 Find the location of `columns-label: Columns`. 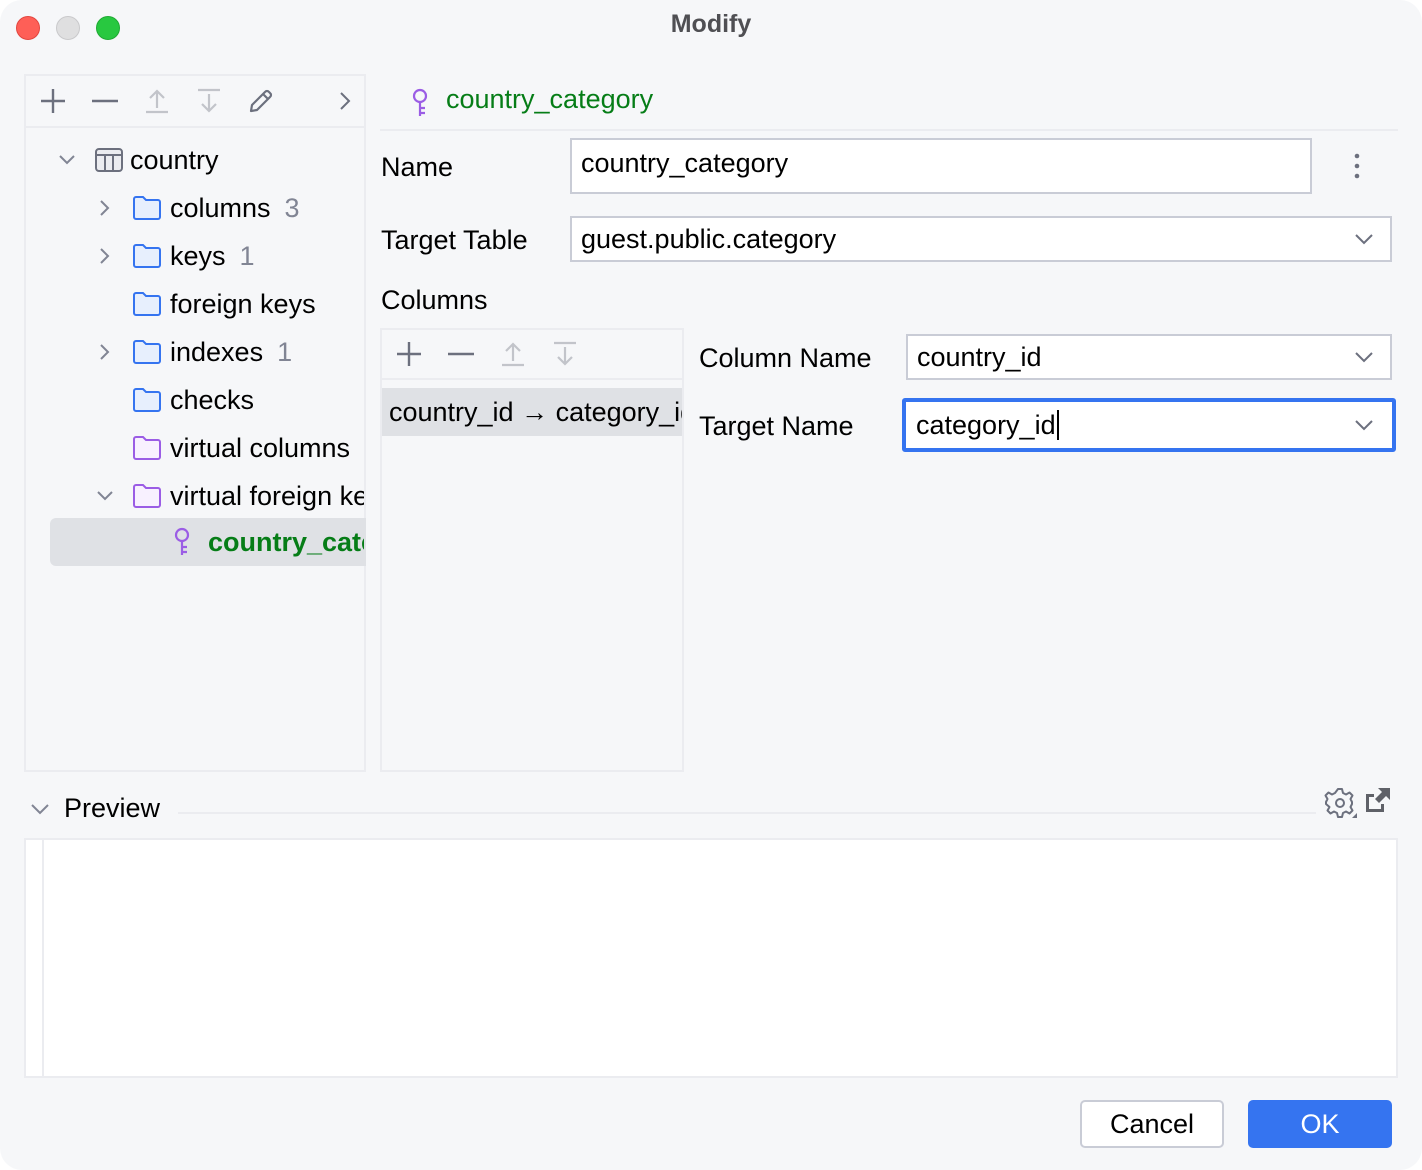

columns-label: Columns is located at coordinates (434, 300).